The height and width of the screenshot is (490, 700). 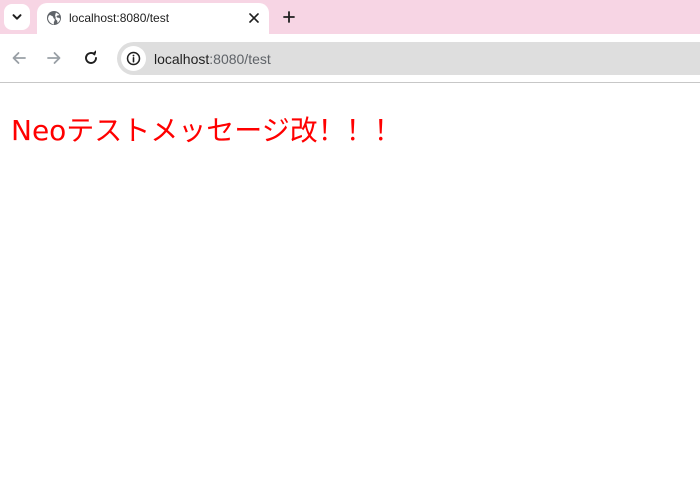 I want to click on url-path: :8080/test, so click(x=240, y=59).